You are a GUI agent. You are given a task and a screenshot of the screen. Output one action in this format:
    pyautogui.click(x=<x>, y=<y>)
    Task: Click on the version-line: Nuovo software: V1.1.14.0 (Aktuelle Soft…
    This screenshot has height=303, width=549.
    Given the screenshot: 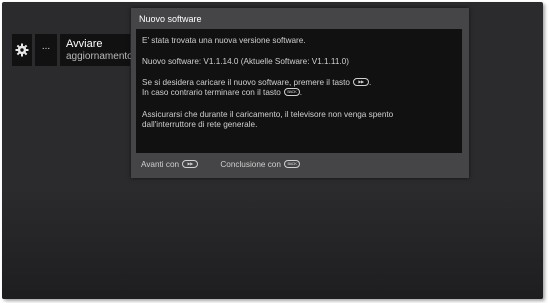 What is the action you would take?
    pyautogui.click(x=245, y=61)
    